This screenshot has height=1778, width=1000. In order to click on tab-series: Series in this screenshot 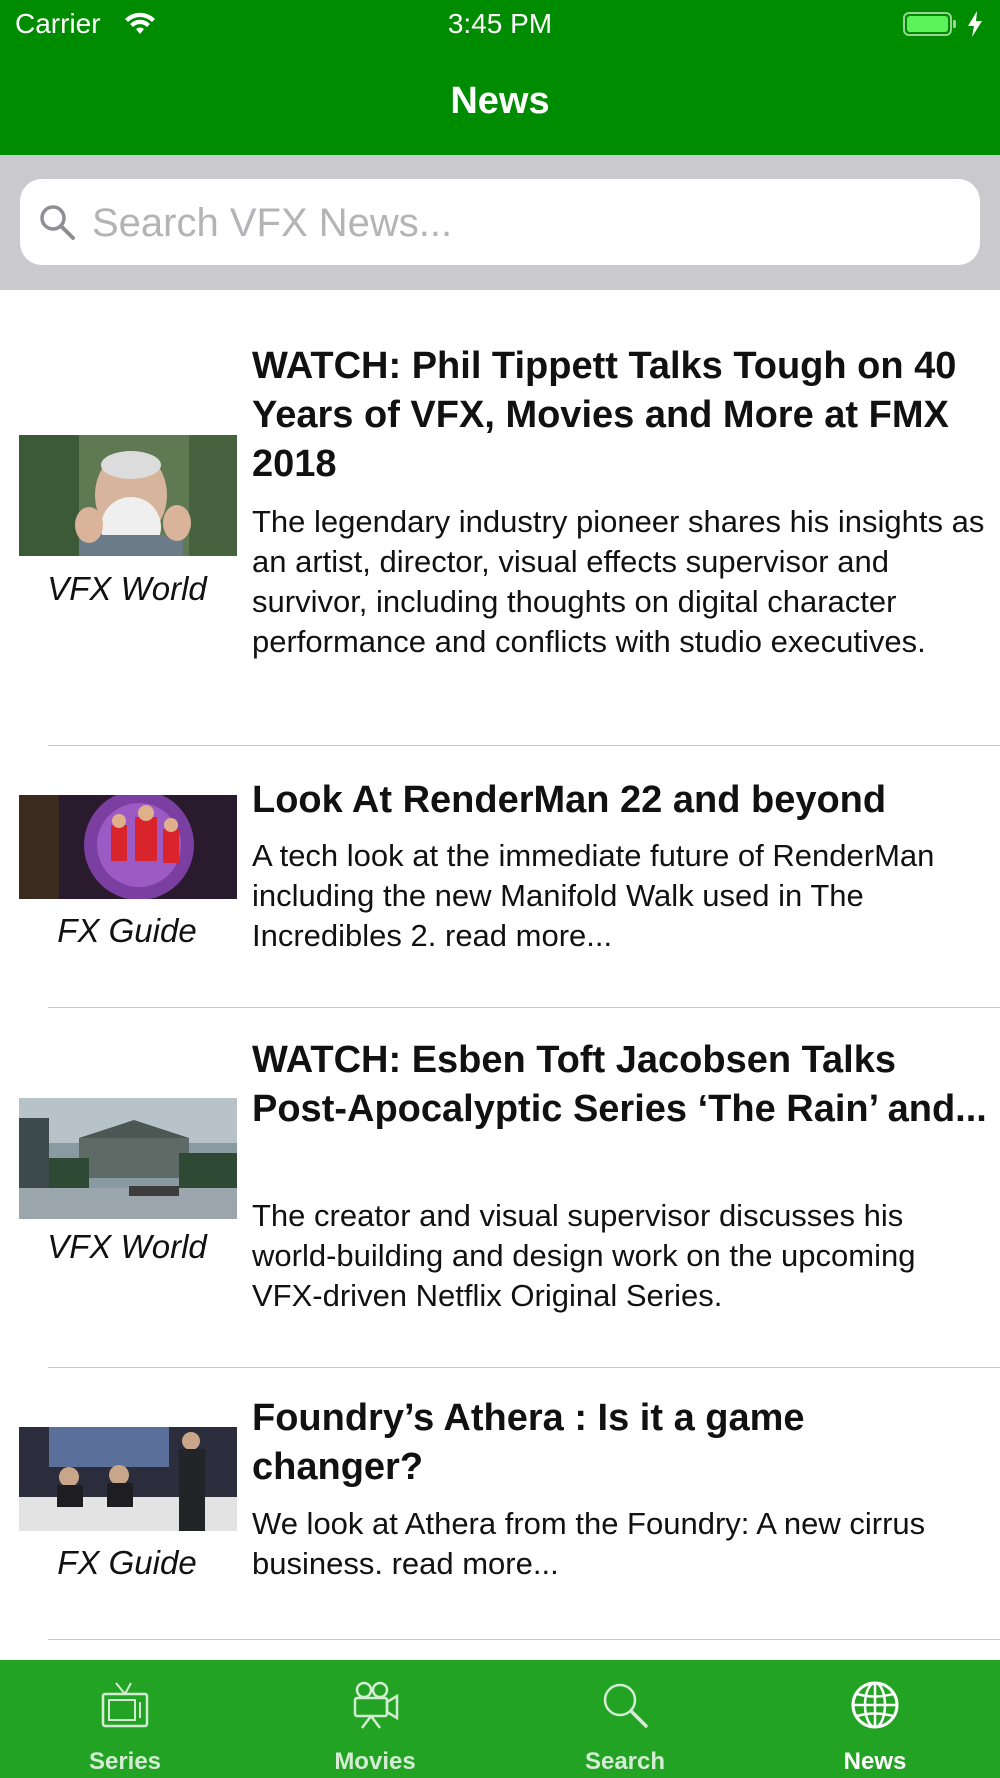, I will do `click(125, 1719)`.